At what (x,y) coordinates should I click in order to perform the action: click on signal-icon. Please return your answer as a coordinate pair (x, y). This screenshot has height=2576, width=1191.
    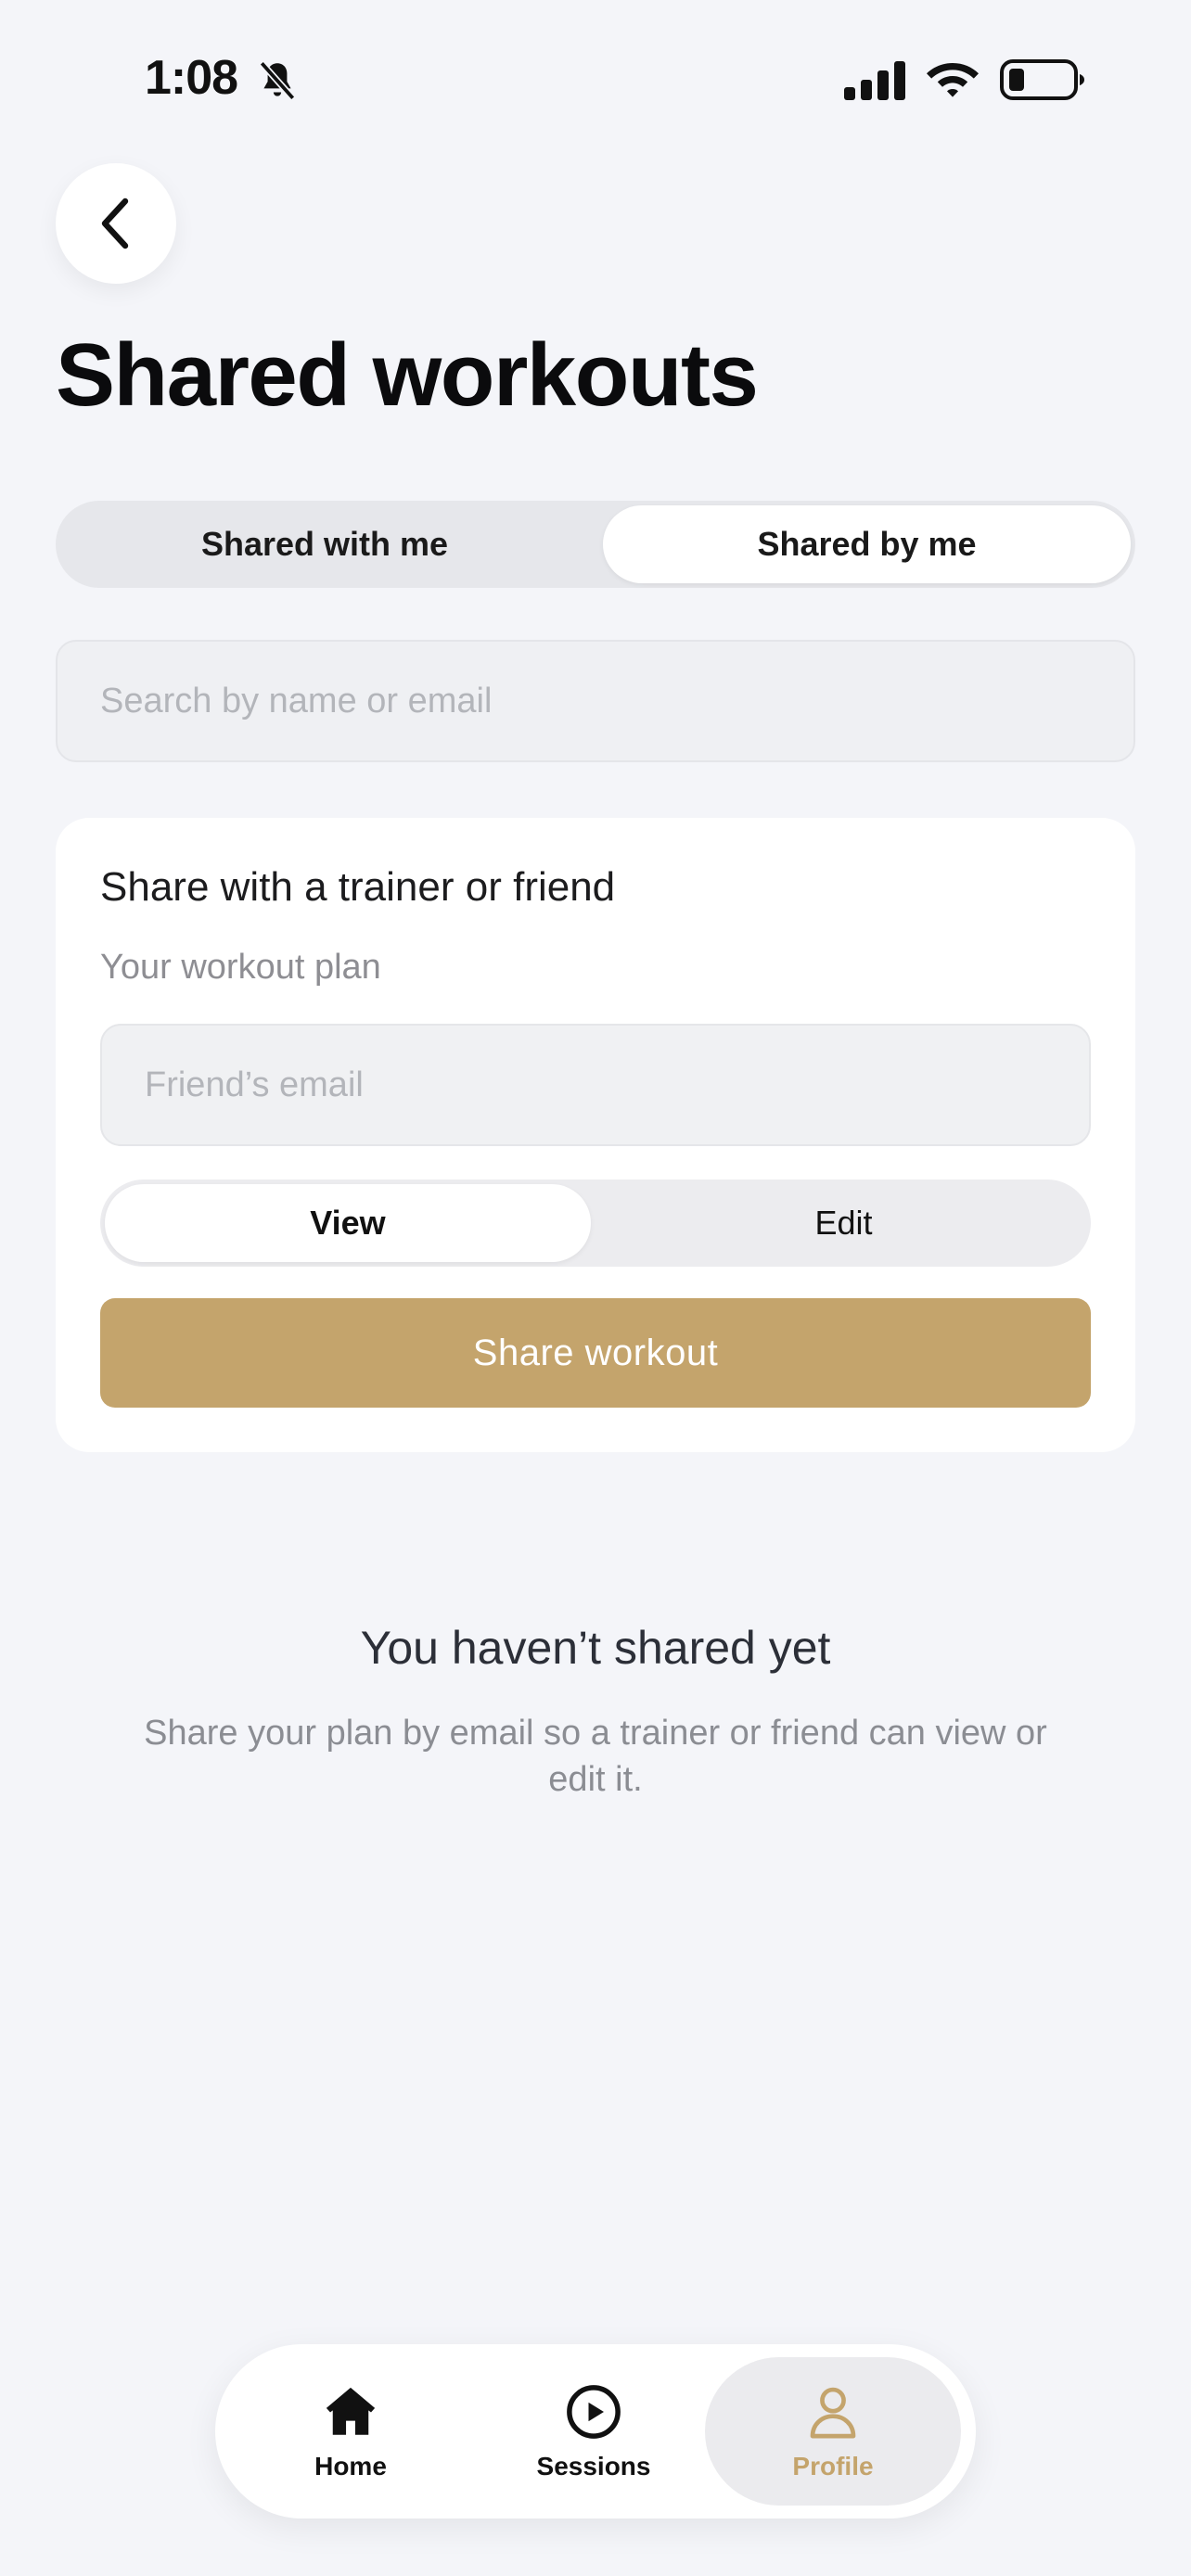
    Looking at the image, I should click on (874, 80).